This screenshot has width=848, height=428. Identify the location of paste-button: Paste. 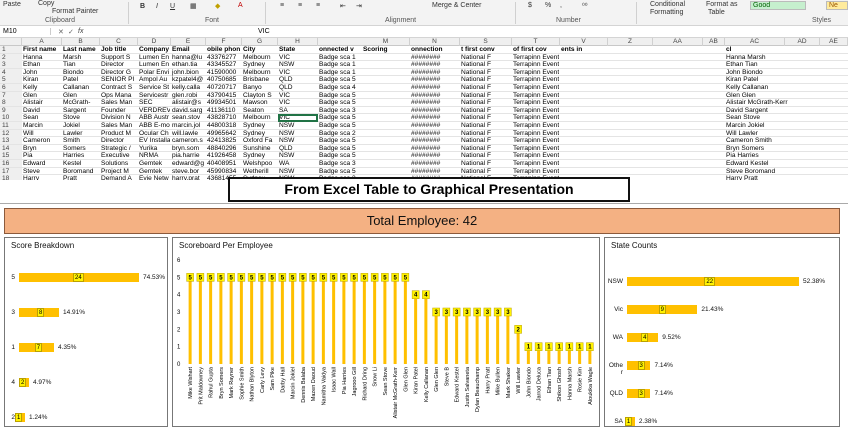
(12, 4).